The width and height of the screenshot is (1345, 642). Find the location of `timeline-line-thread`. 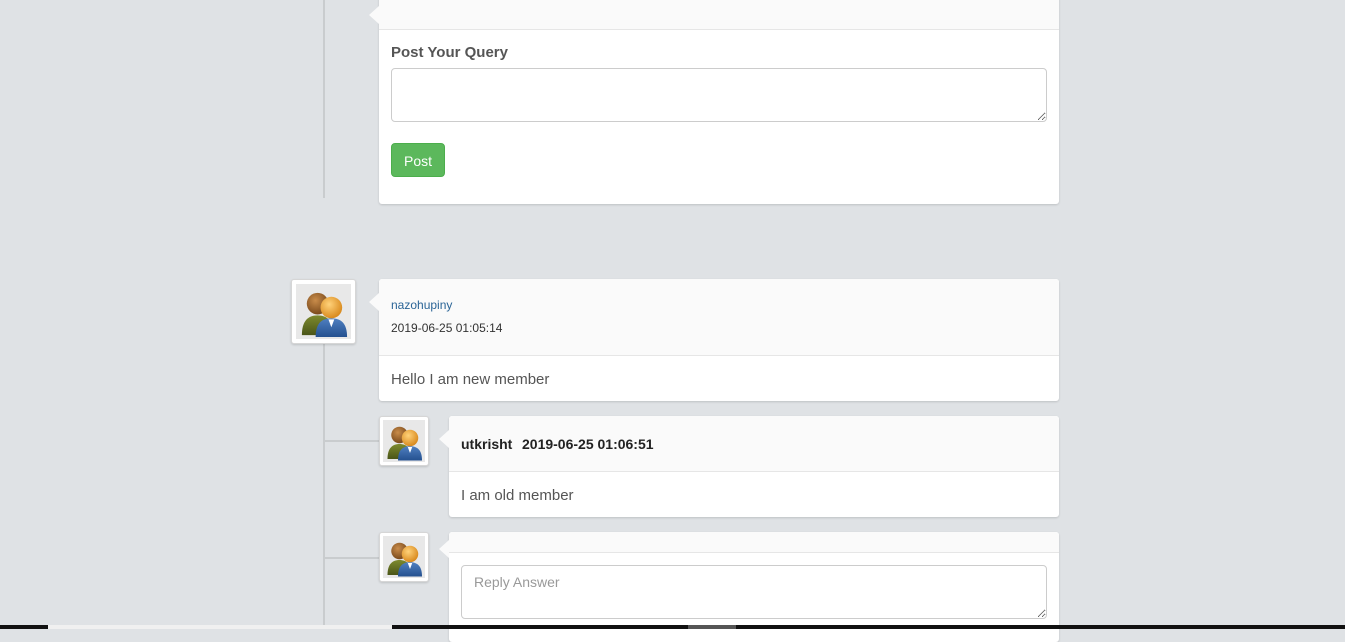

timeline-line-thread is located at coordinates (324, 485).